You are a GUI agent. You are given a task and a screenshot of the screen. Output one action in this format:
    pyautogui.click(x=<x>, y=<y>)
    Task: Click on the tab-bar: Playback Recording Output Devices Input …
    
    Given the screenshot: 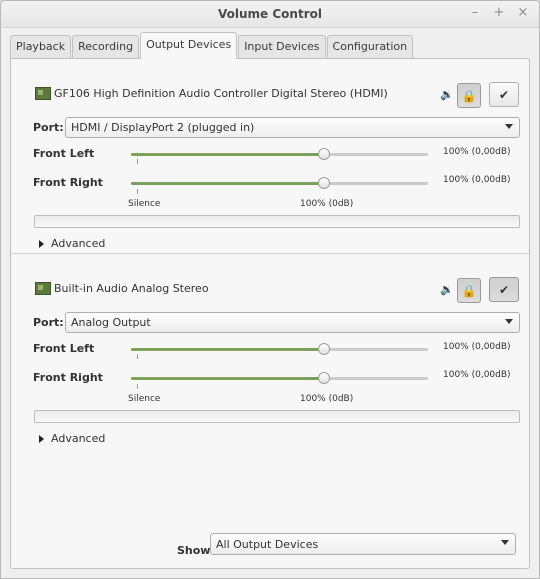 What is the action you would take?
    pyautogui.click(x=270, y=45)
    